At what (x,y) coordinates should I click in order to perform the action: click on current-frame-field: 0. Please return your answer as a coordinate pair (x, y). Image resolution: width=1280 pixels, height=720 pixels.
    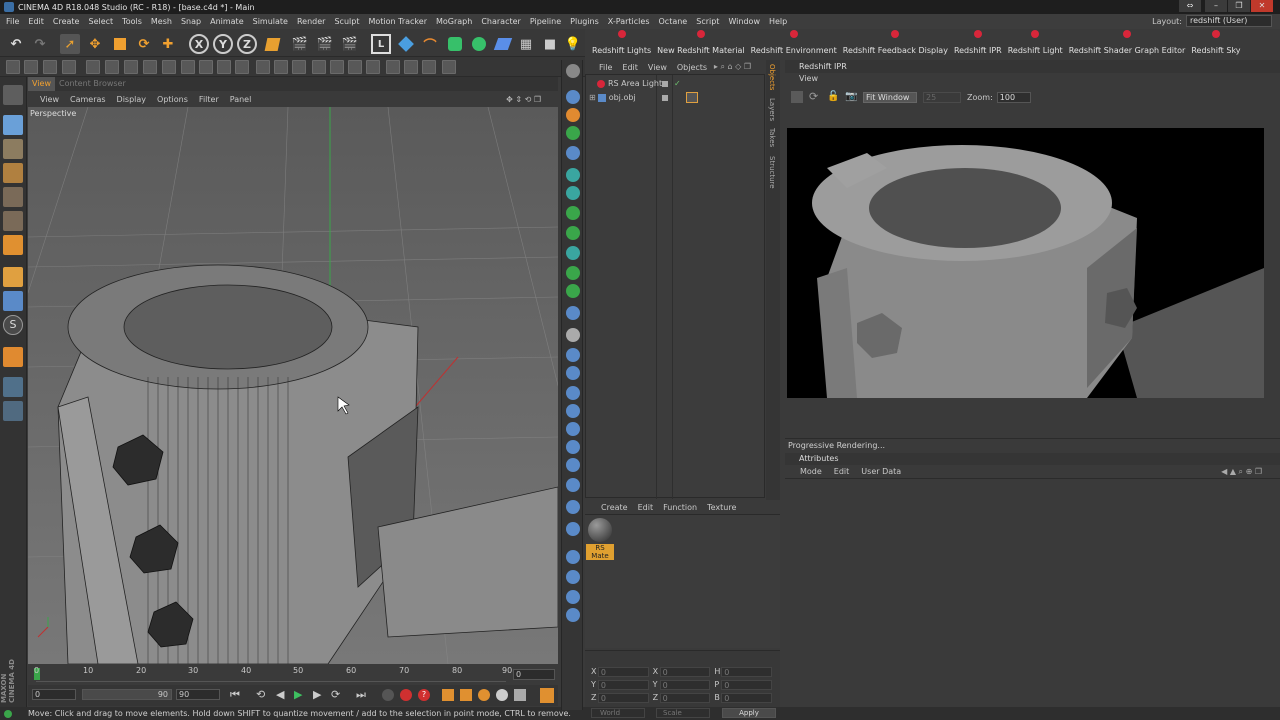
    Looking at the image, I should click on (534, 674).